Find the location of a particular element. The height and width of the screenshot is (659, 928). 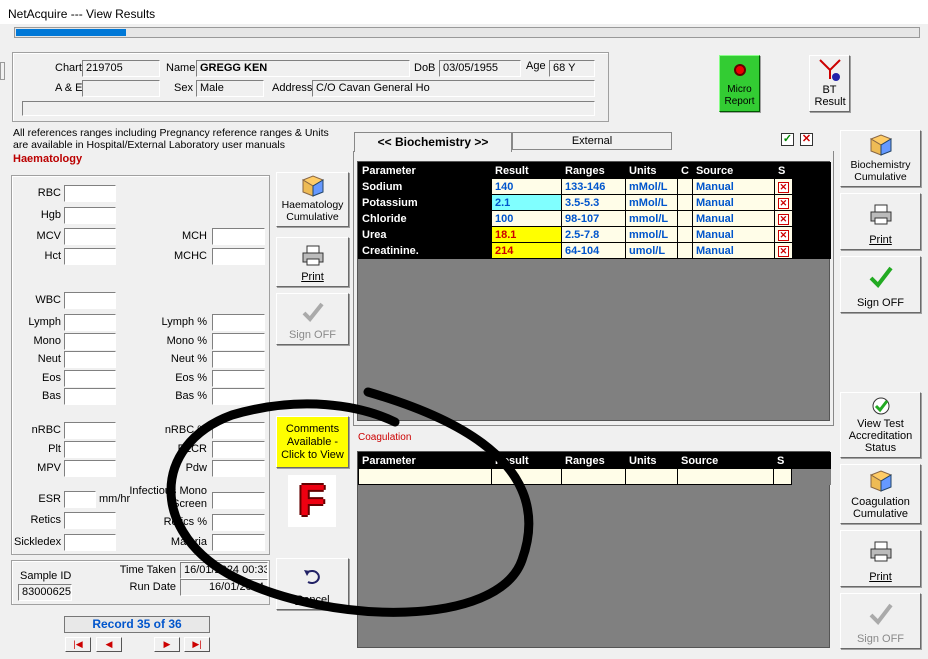

annotation-scribble is located at coordinates (350, 502).